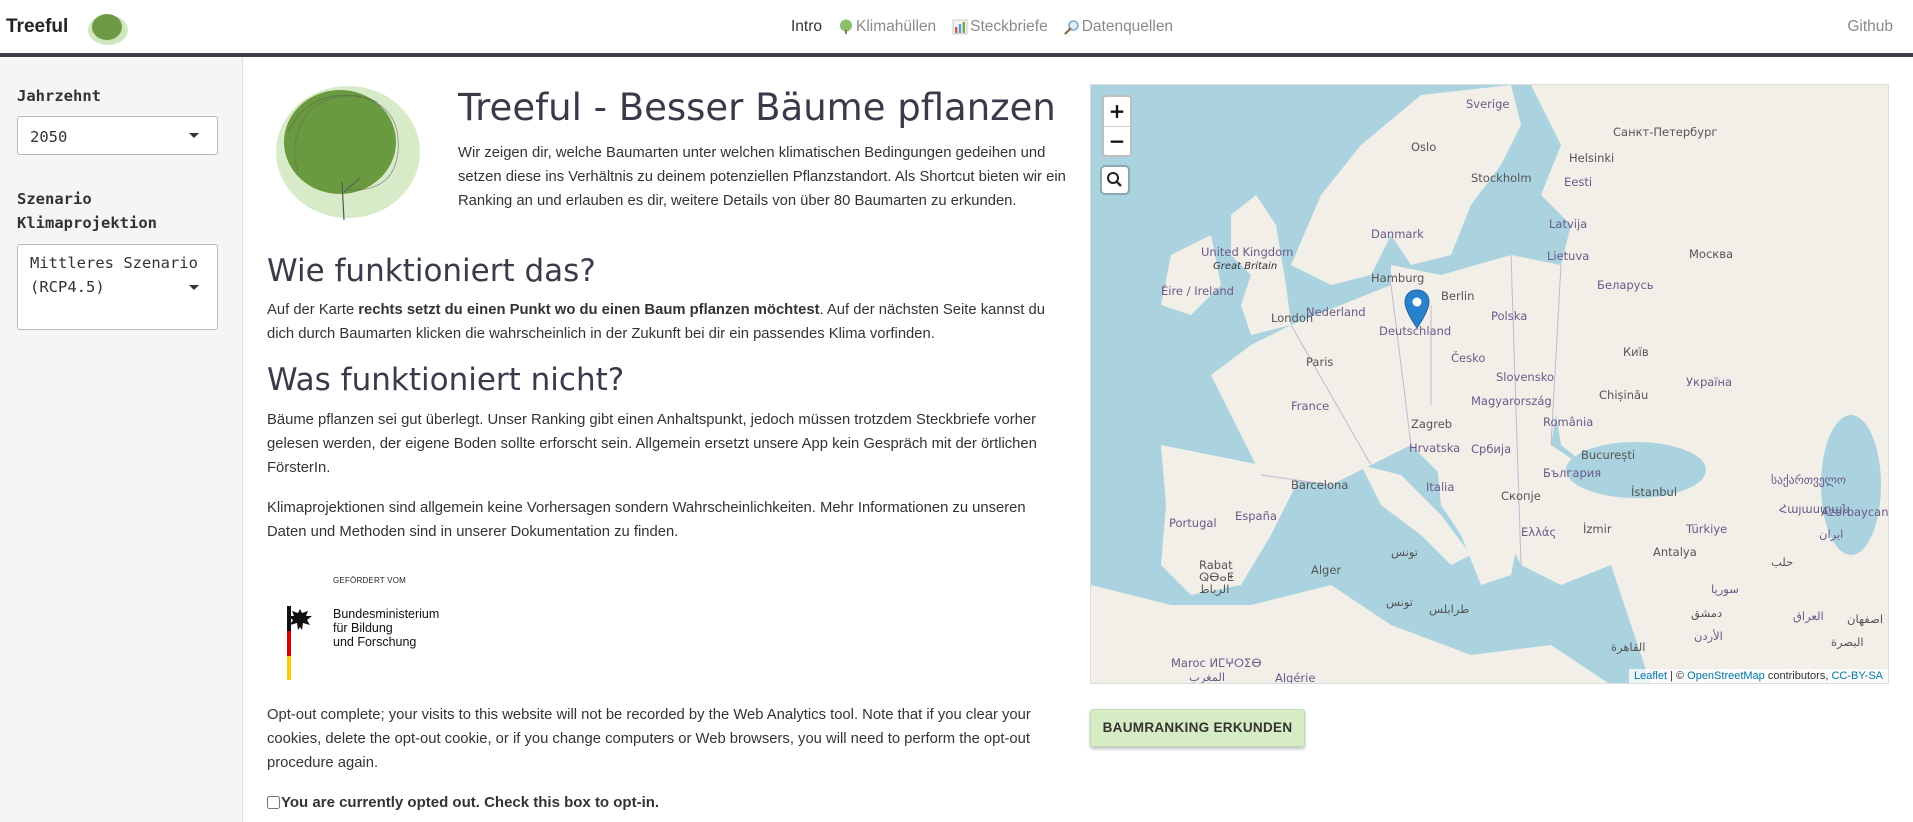 Image resolution: width=1913 pixels, height=822 pixels. I want to click on search-icon, so click(1114, 179).